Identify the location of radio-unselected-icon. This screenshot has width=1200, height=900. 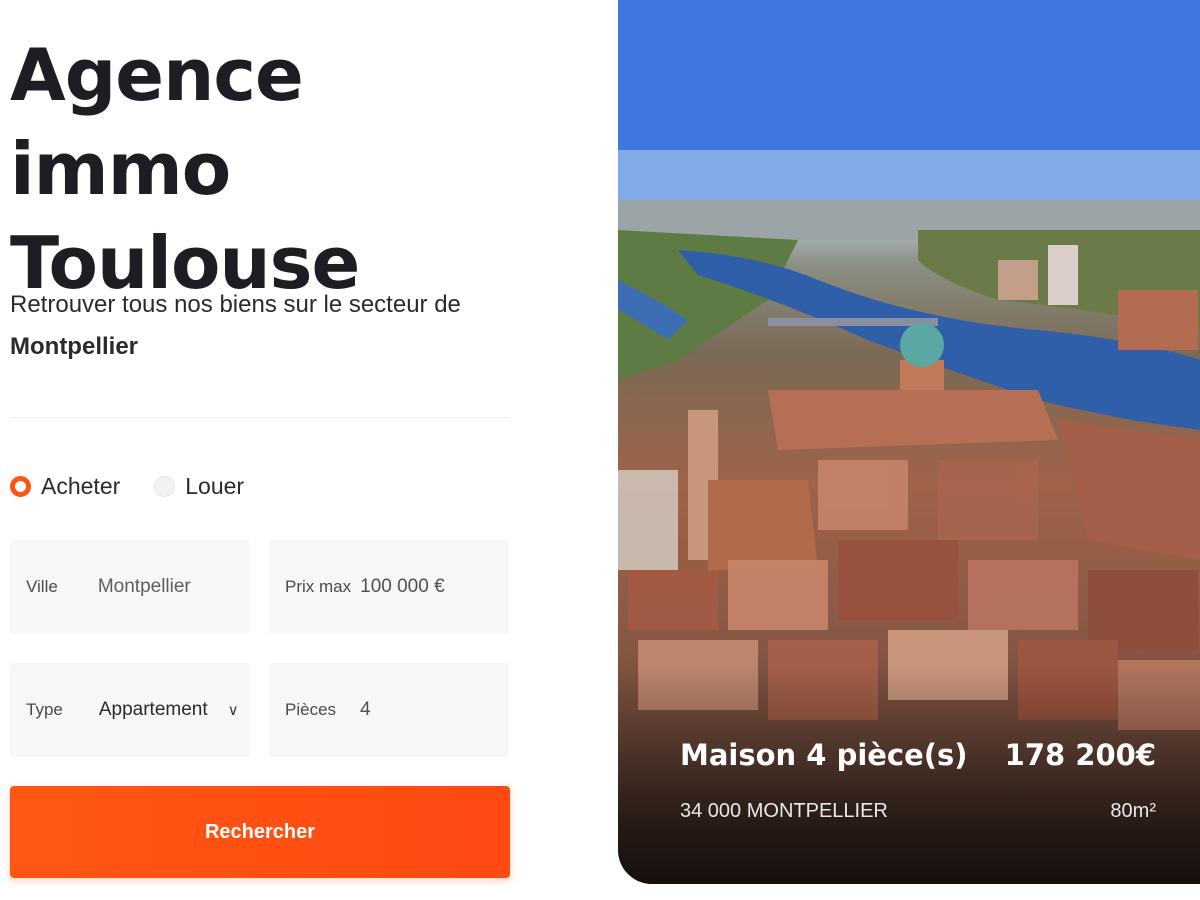
(165, 486).